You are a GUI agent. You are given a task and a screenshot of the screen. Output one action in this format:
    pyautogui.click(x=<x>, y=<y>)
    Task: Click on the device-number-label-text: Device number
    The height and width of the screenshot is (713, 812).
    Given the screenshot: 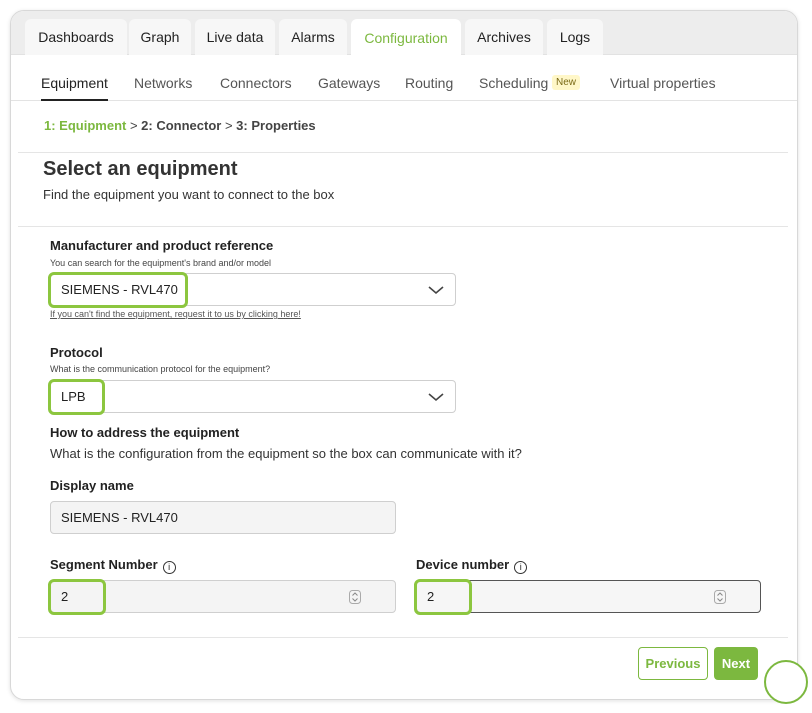 What is the action you would take?
    pyautogui.click(x=463, y=564)
    